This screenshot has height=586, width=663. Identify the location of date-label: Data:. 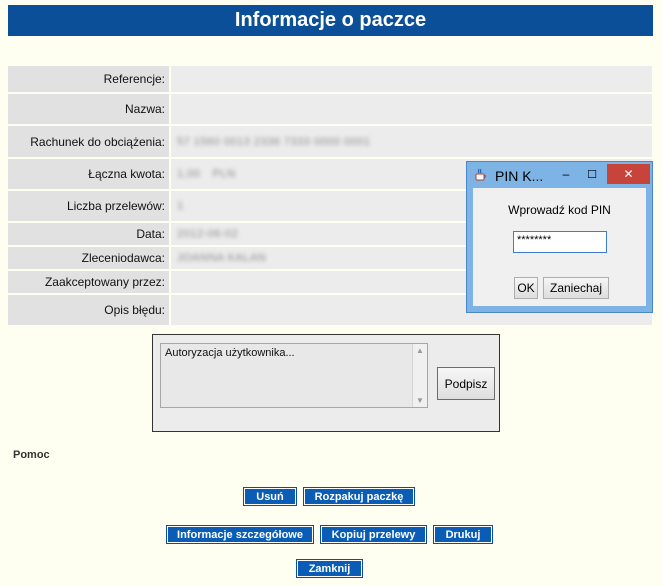
(88, 234).